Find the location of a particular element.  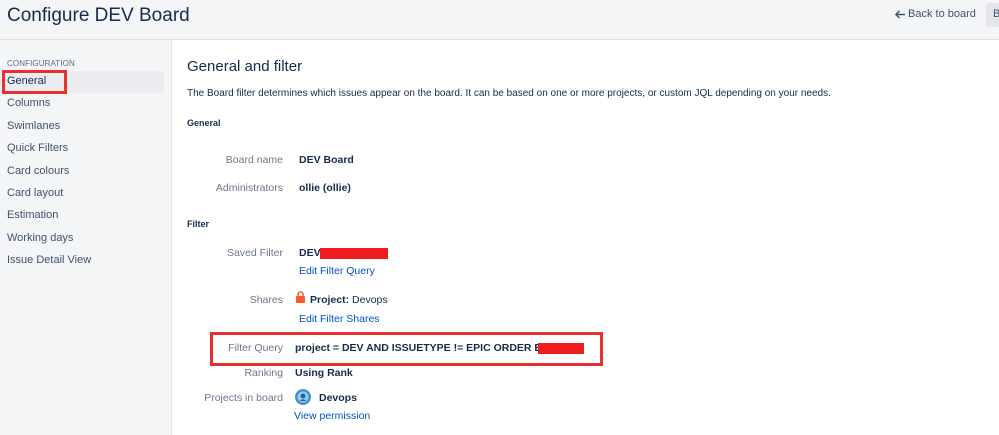

edit-filter-query-link: Edit Filter Query is located at coordinates (337, 271).